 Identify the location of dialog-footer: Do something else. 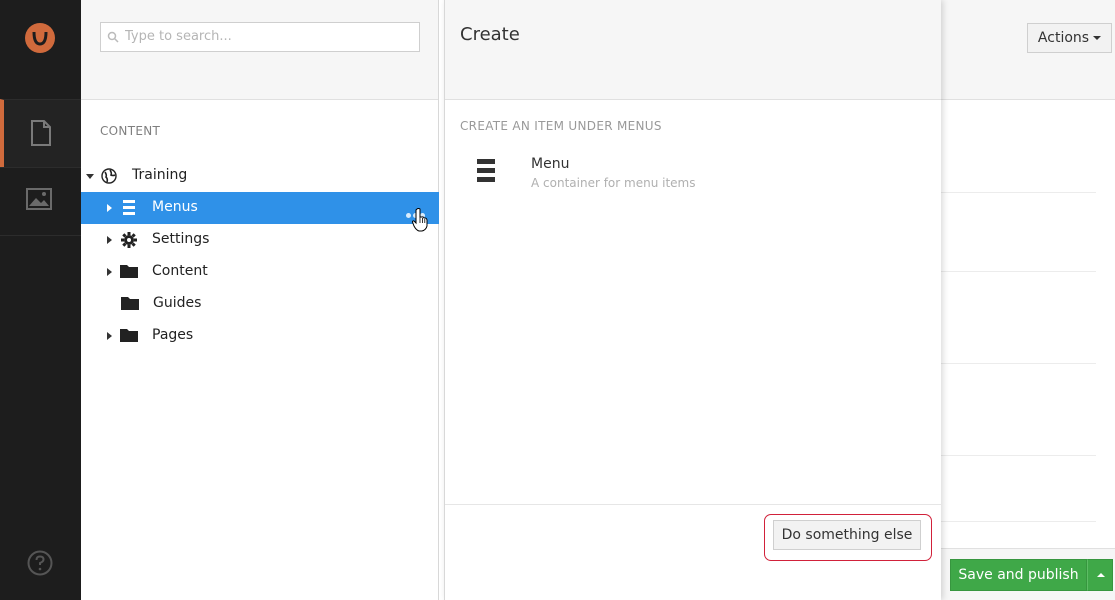
(693, 552).